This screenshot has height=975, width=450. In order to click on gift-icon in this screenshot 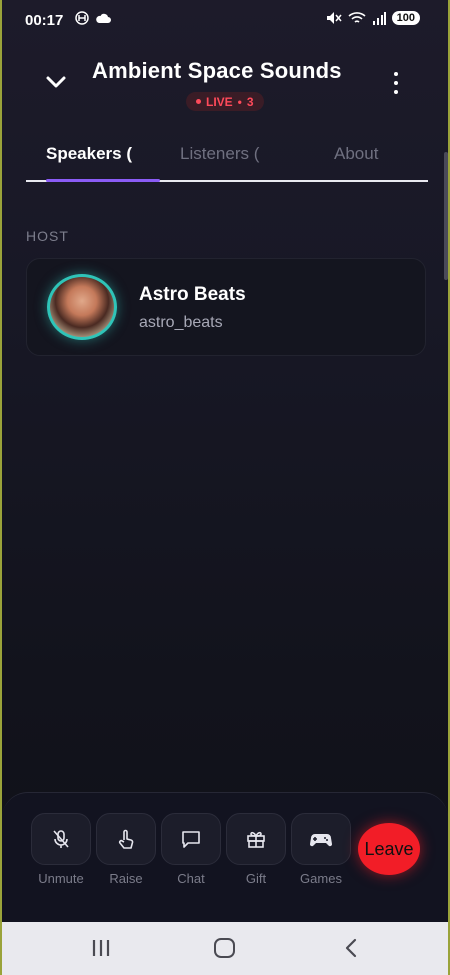, I will do `click(256, 839)`.